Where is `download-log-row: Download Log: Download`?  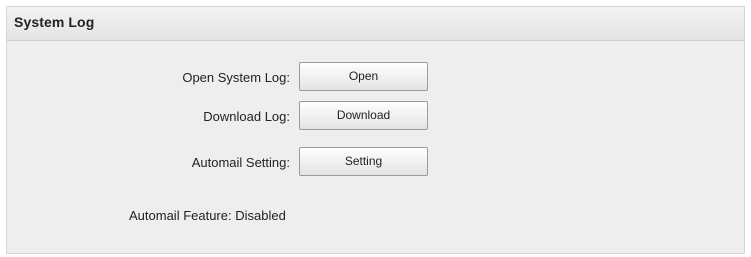
download-log-row: Download Log: Download is located at coordinates (375, 116).